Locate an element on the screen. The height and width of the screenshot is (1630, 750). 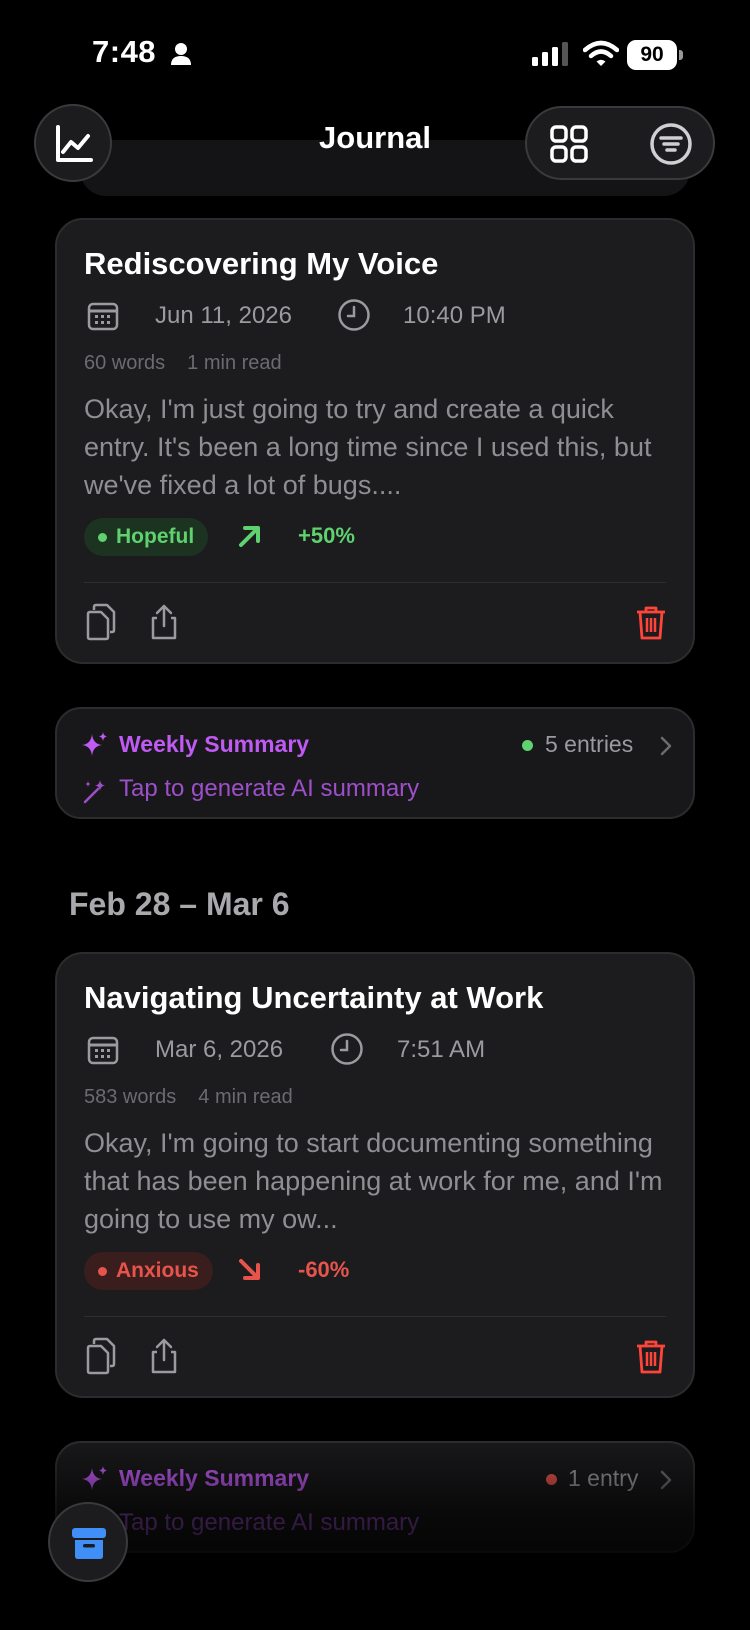
entry-stats: 60 words 1 min read is located at coordinates (183, 363).